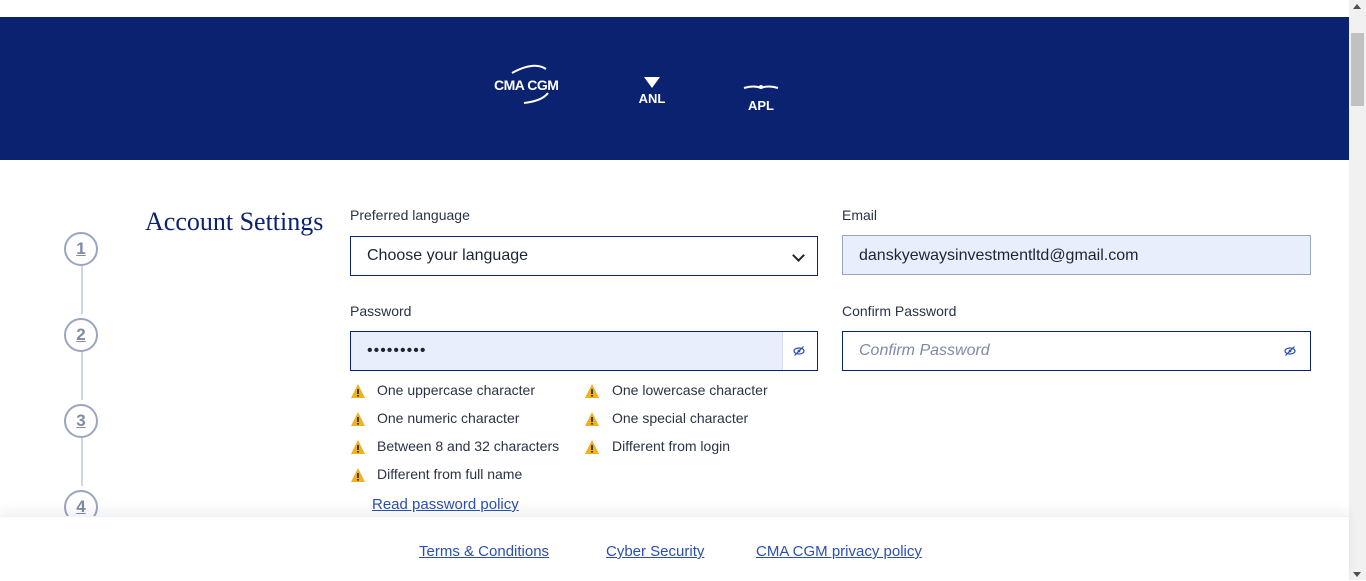 The width and height of the screenshot is (1366, 581). Describe the element at coordinates (671, 446) in the screenshot. I see `rule-different-login: Different from login` at that location.